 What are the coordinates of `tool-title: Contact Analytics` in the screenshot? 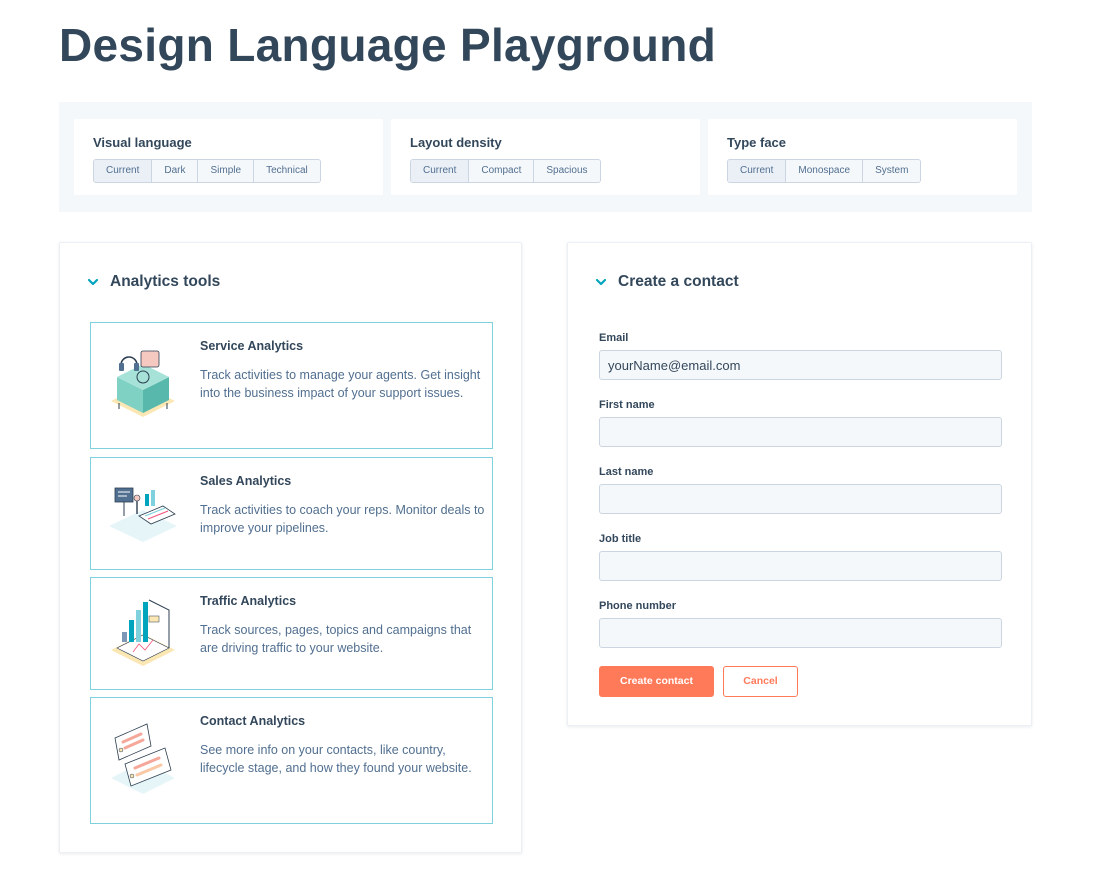 It's located at (253, 721).